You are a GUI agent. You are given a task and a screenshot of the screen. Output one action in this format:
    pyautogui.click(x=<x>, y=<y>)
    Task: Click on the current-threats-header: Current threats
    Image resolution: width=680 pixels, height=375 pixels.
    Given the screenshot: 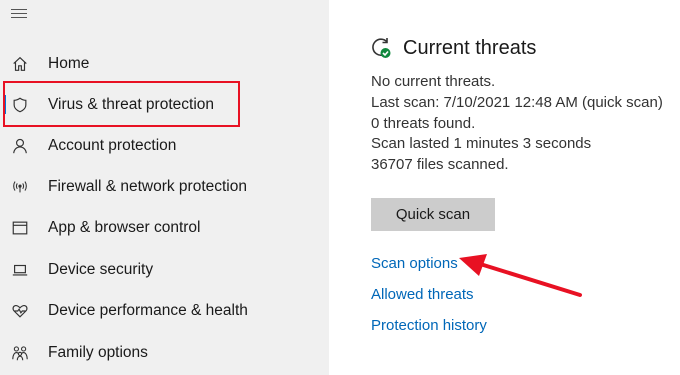 What is the action you would take?
    pyautogui.click(x=452, y=48)
    